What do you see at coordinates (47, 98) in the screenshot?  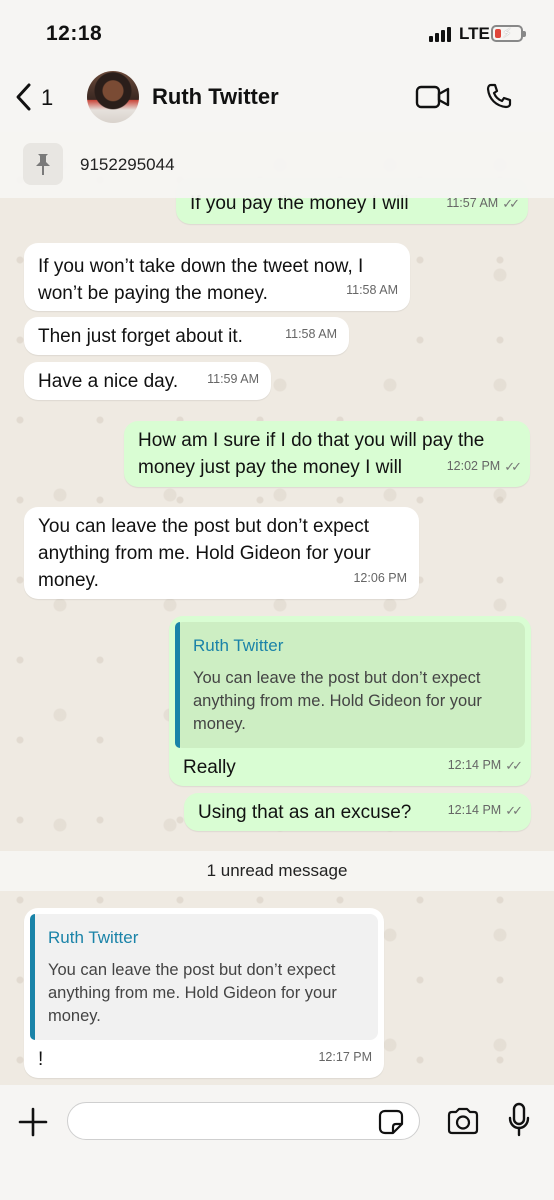 I see `back-unread-count: 1` at bounding box center [47, 98].